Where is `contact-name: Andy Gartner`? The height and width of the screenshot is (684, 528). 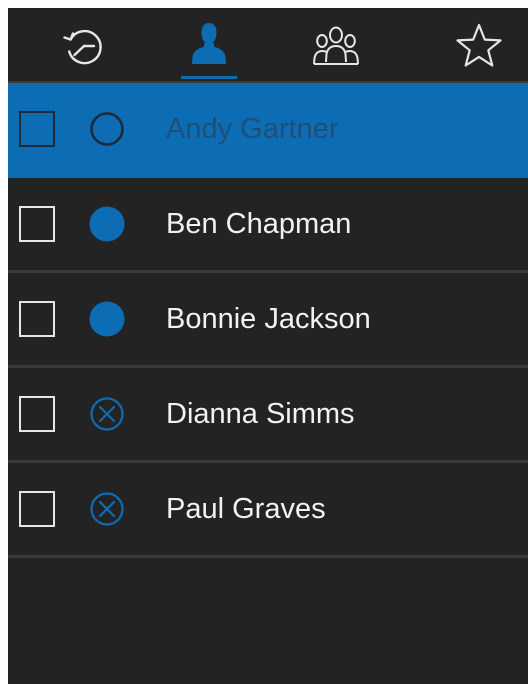
contact-name: Andy Gartner is located at coordinates (252, 128).